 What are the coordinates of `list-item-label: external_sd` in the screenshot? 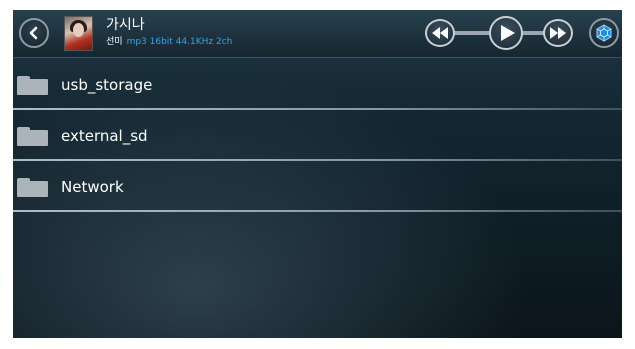 It's located at (104, 136).